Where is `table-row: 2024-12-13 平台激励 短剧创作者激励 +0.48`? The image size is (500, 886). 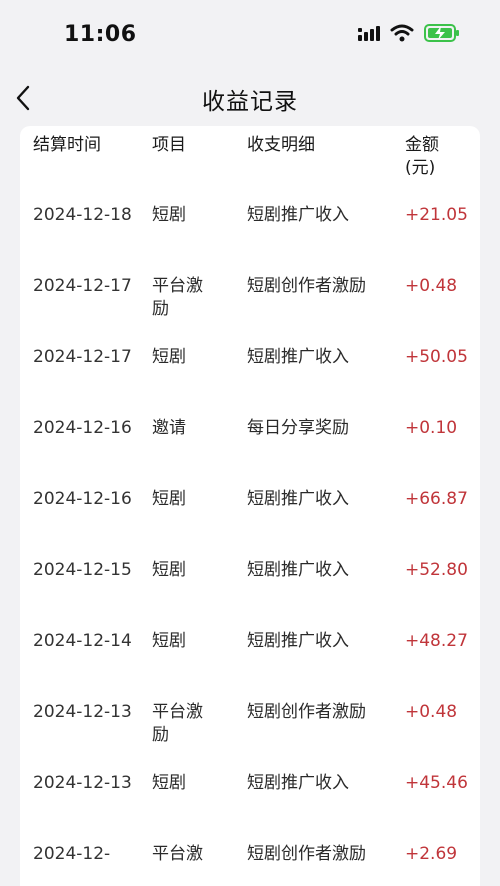 table-row: 2024-12-13 平台激励 短剧创作者激励 +0.48 is located at coordinates (250, 684).